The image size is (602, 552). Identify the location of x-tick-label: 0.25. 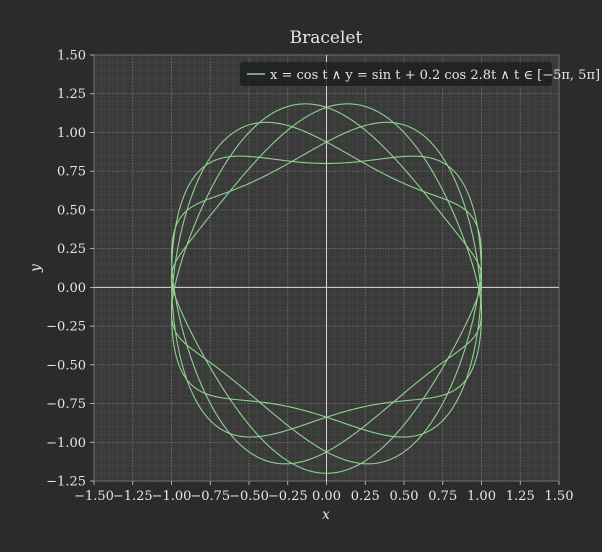
(365, 496).